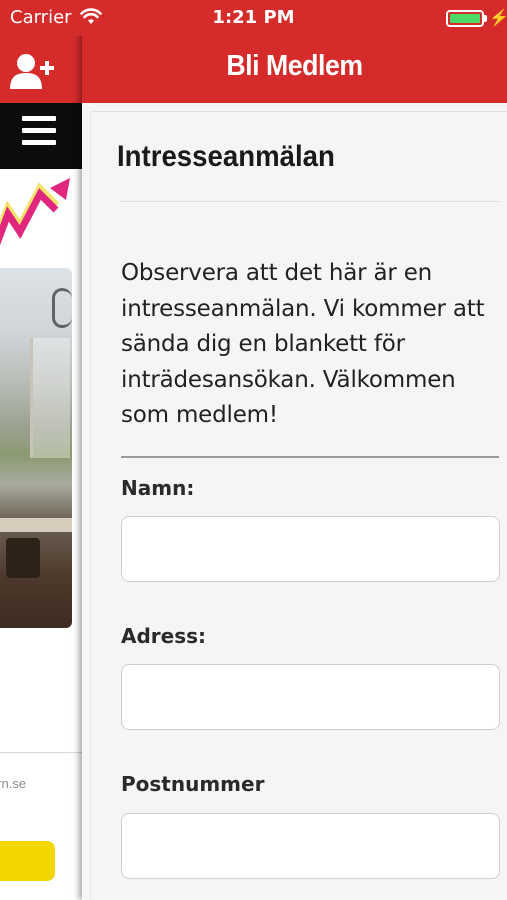 Image resolution: width=507 pixels, height=900 pixels. Describe the element at coordinates (193, 784) in the screenshot. I see `postal-code-label: Postnummer` at that location.